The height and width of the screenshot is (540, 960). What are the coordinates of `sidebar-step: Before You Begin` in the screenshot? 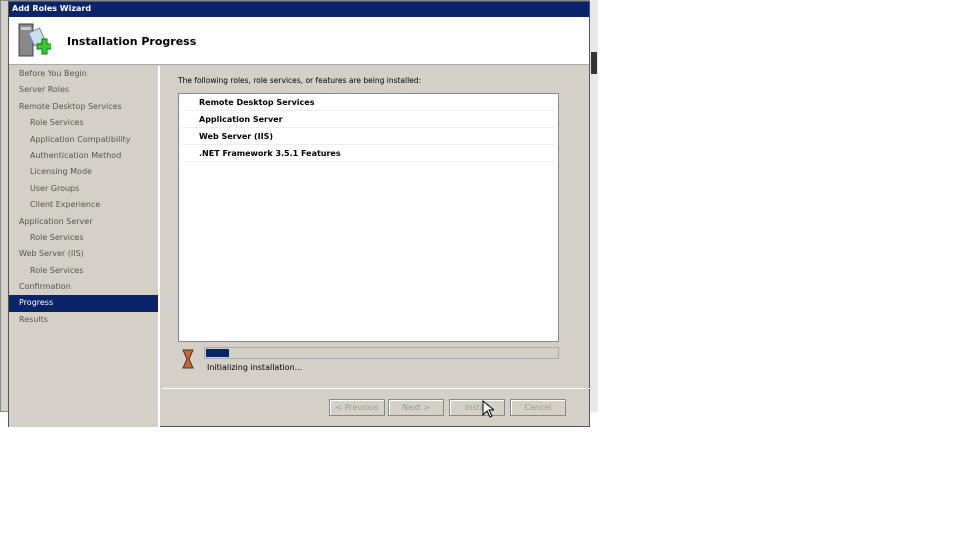 It's located at (53, 73).